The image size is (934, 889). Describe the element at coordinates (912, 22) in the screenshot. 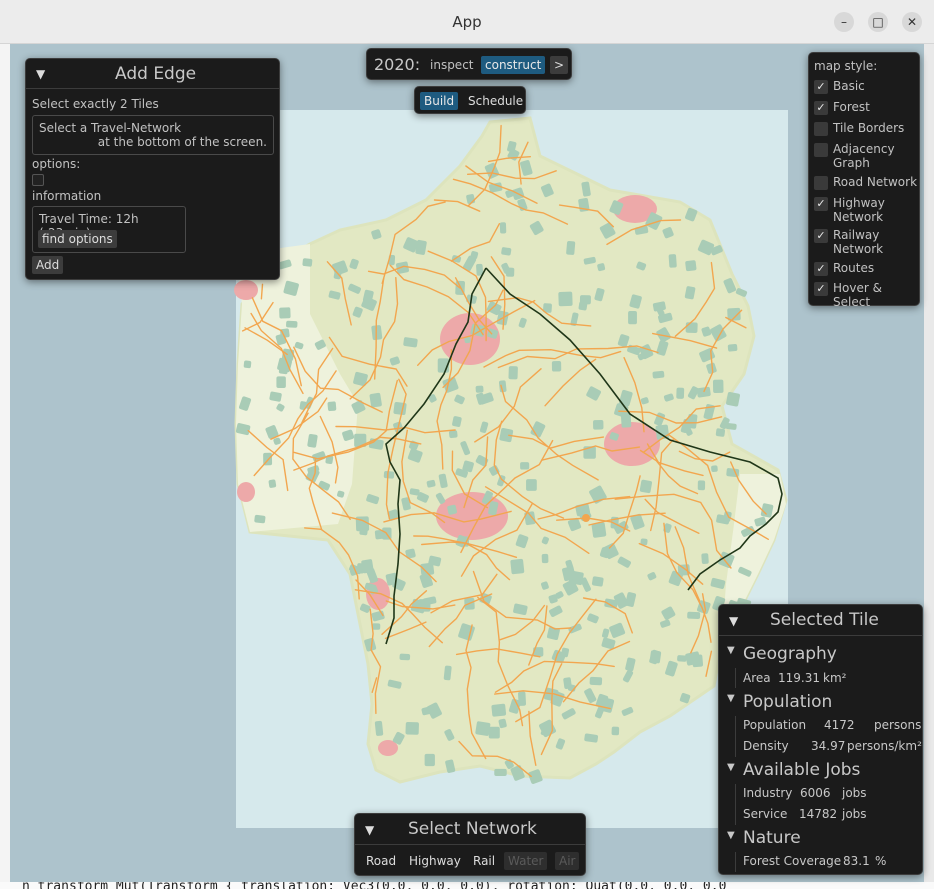

I see `close-button: ✕` at that location.